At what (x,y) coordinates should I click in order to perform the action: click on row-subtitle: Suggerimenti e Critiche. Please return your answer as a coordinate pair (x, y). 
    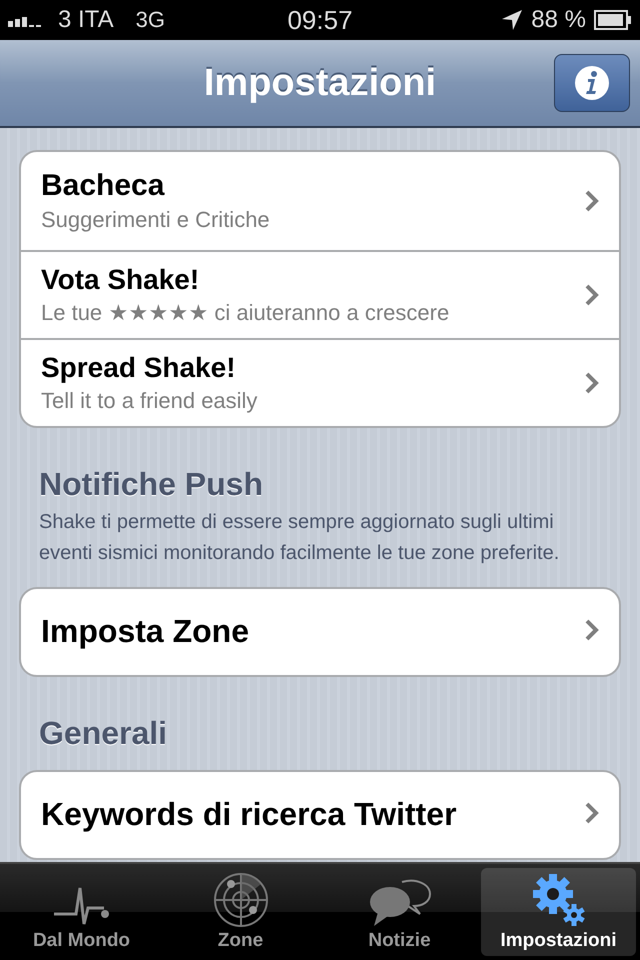
    Looking at the image, I should click on (156, 220).